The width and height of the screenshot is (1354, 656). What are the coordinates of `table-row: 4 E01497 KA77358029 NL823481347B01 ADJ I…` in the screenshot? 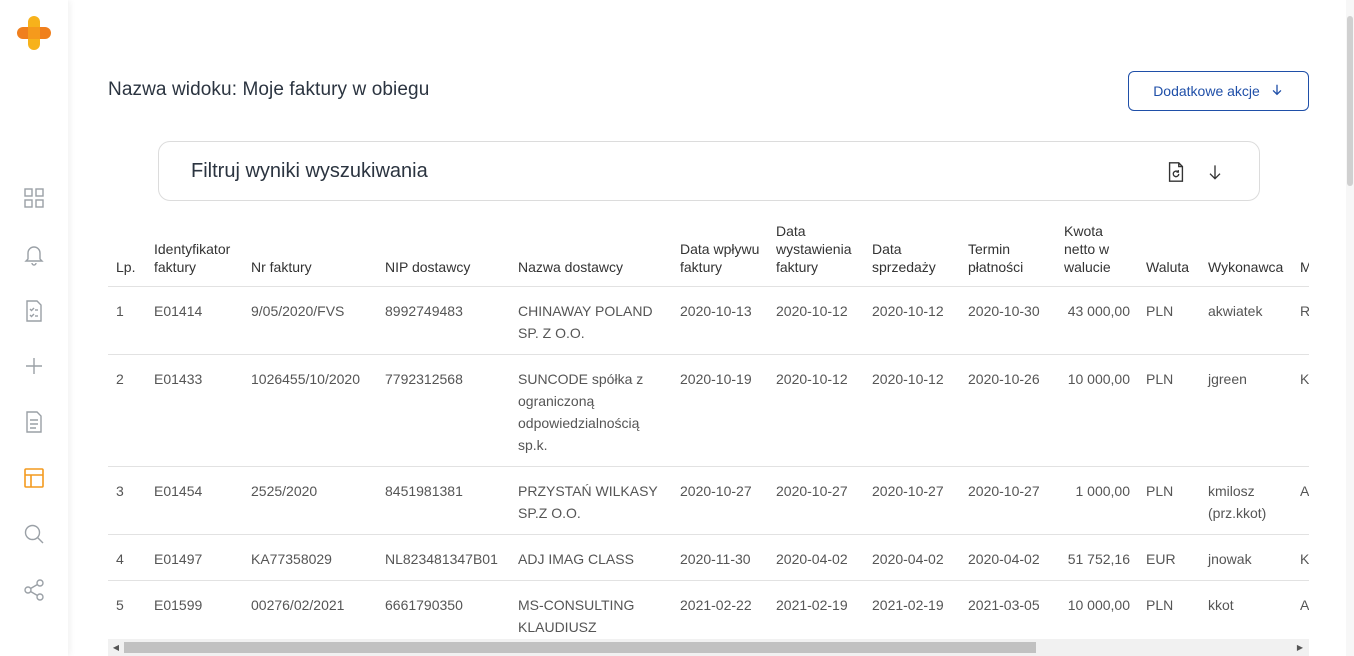 It's located at (708, 557).